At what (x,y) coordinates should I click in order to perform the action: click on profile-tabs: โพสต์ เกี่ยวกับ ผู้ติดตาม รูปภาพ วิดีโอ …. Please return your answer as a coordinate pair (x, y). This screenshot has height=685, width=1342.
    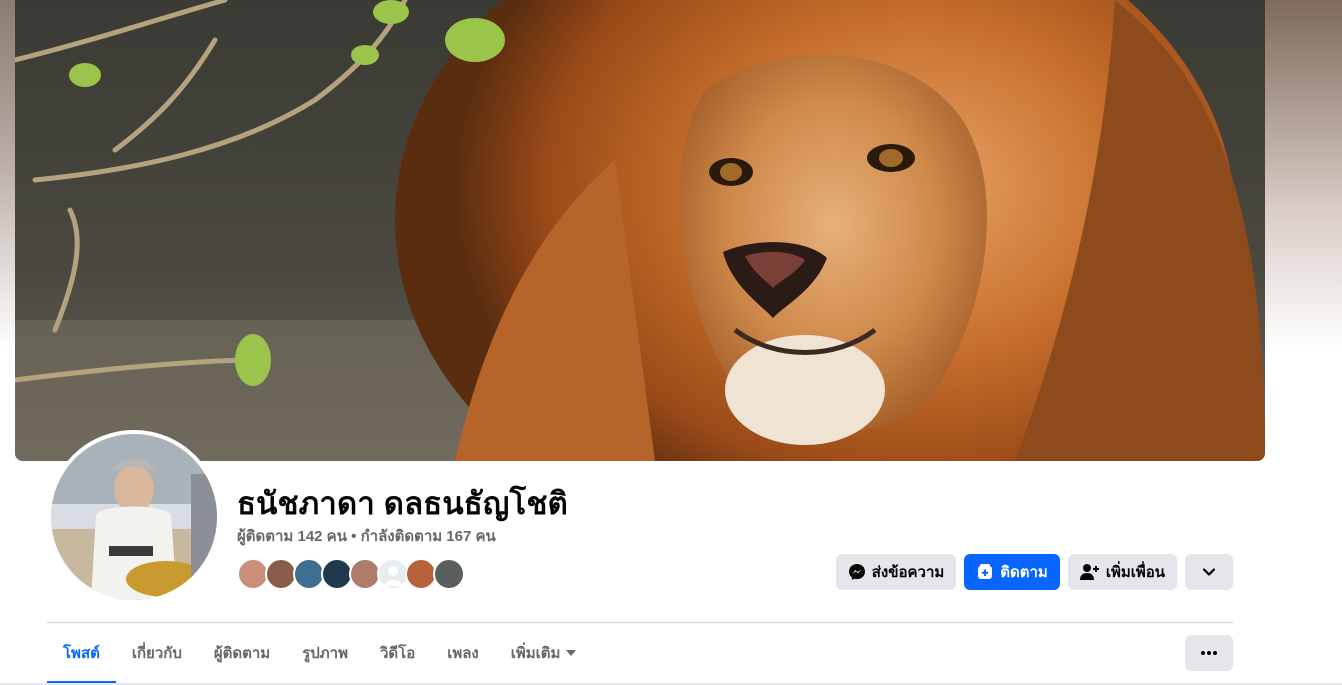
    Looking at the image, I should click on (320, 653).